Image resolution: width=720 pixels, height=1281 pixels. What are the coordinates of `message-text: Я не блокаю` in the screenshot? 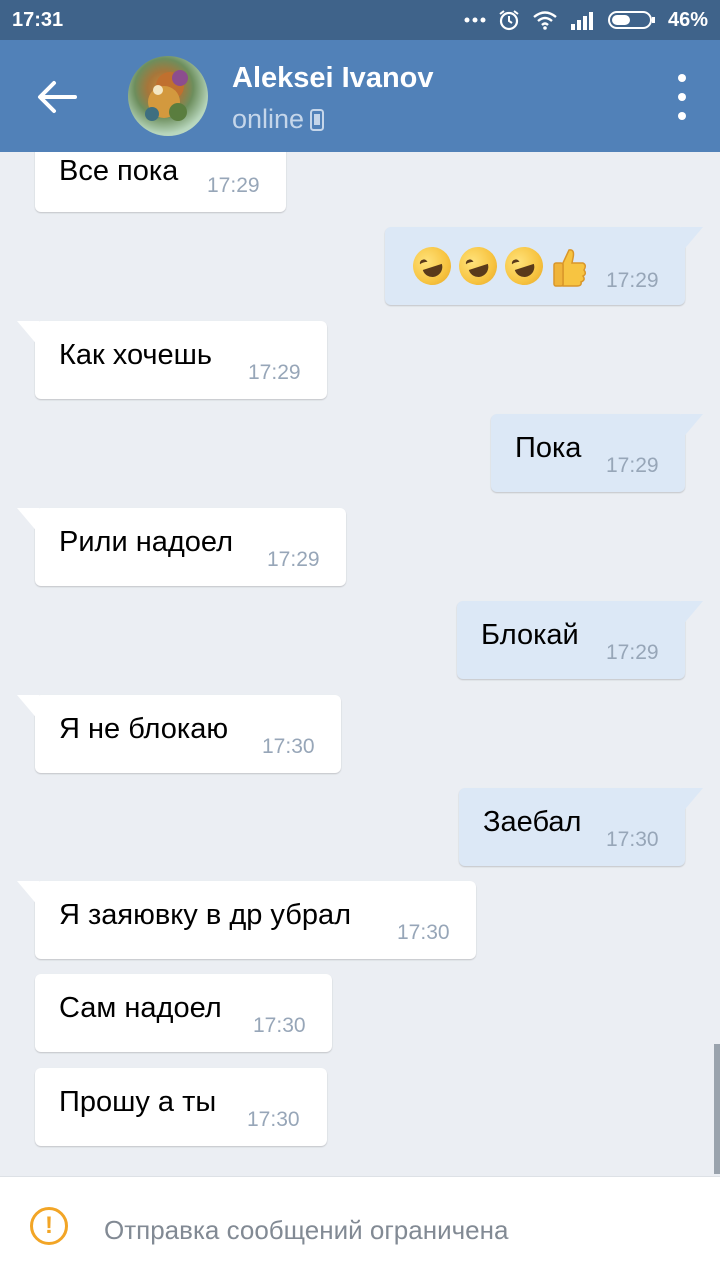 It's located at (144, 729).